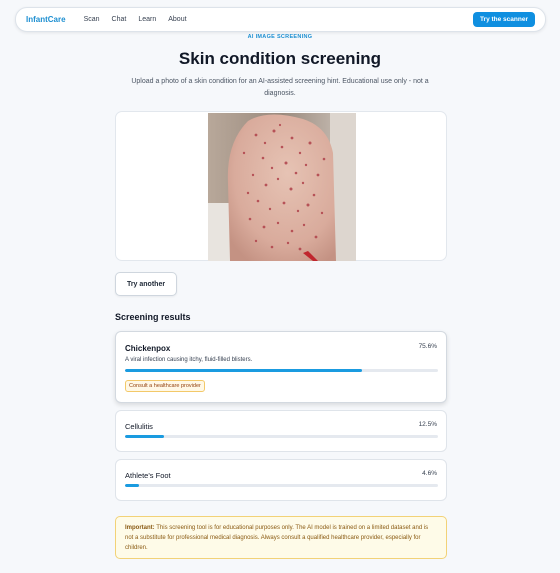 This screenshot has width=560, height=573. Describe the element at coordinates (280, 37) in the screenshot. I see `eyebrow-label: AI IMAGE SCREENING` at that location.